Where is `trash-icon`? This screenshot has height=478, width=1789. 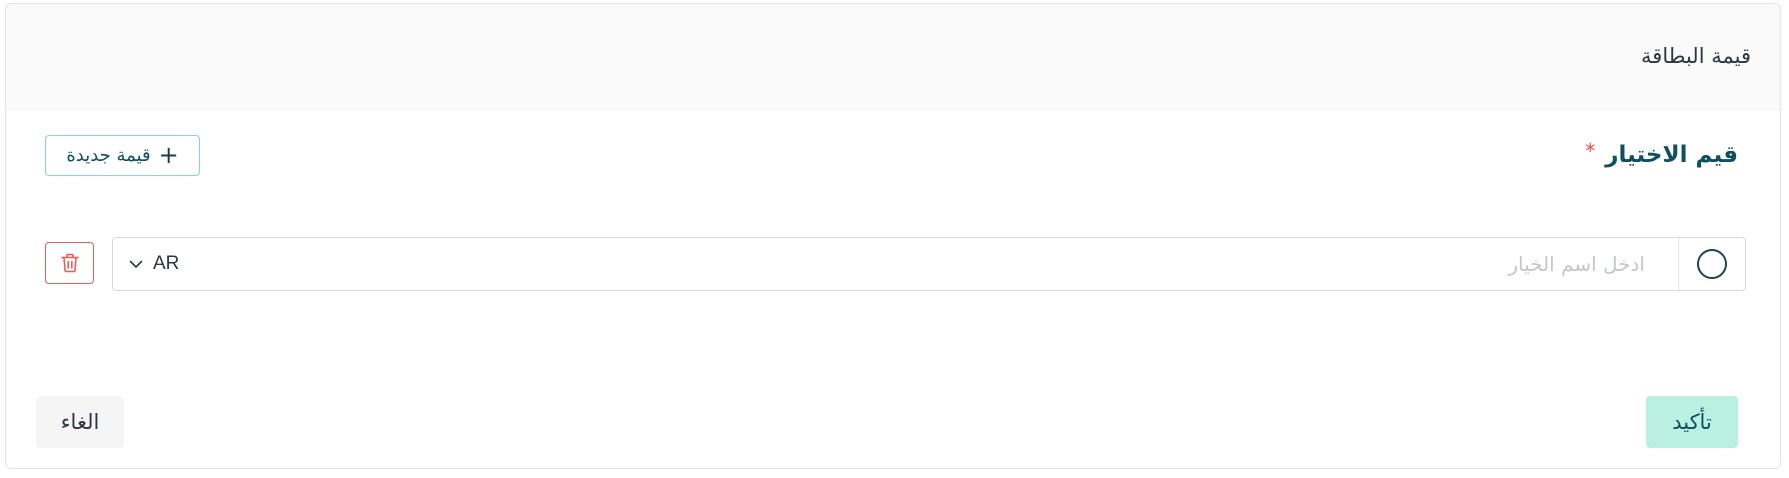
trash-icon is located at coordinates (69, 263).